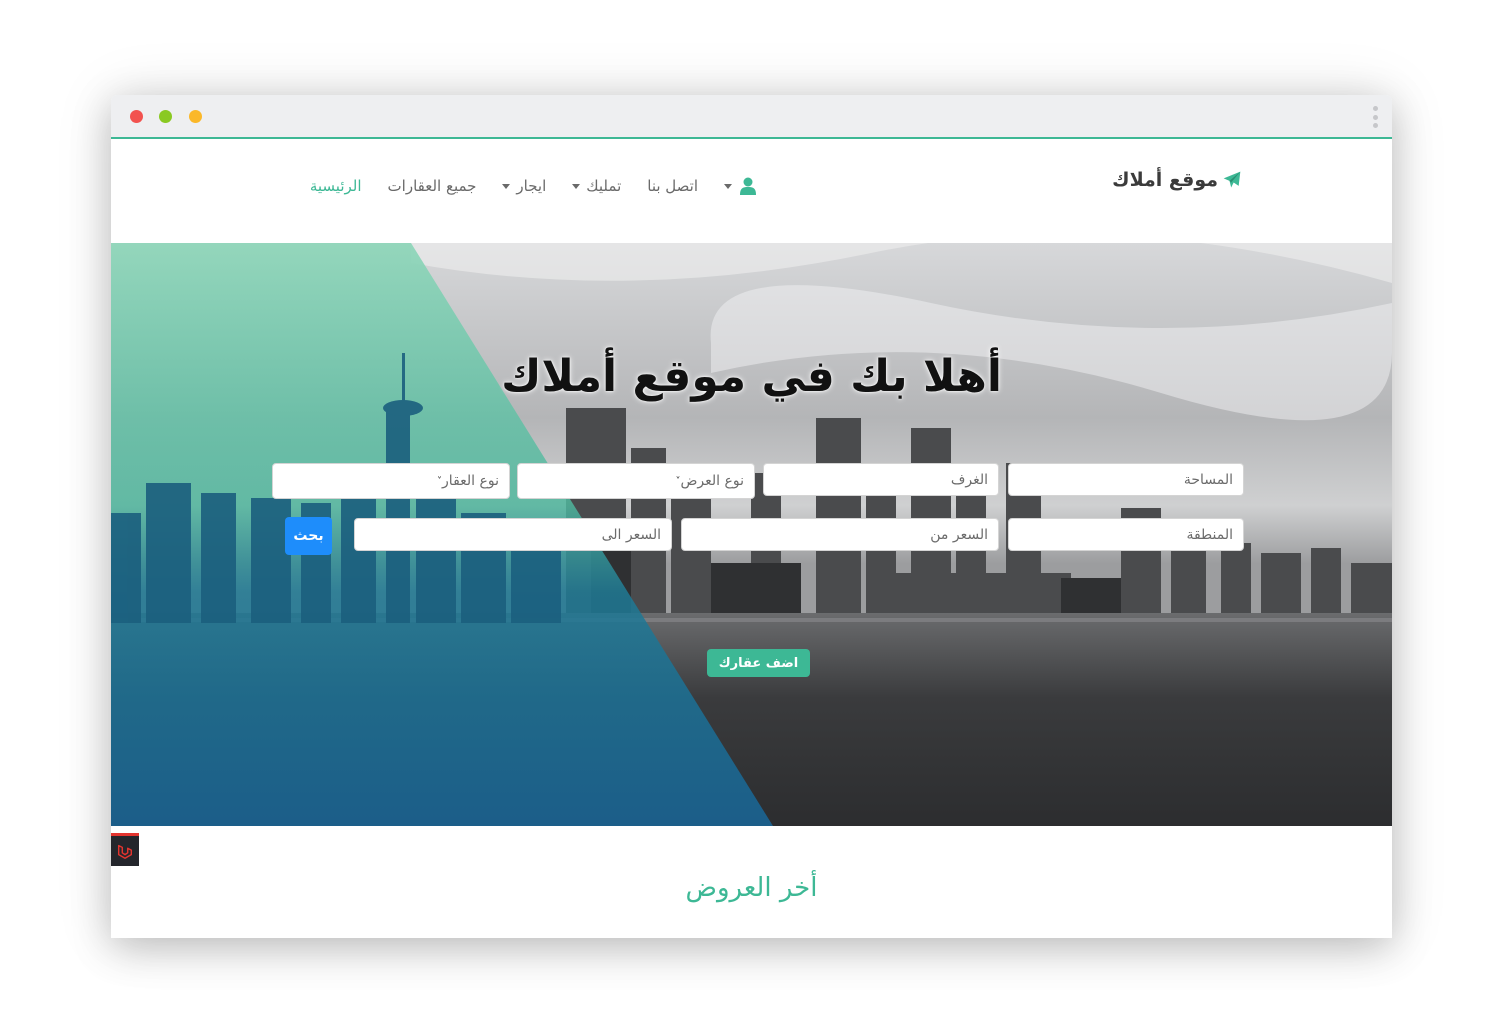 This screenshot has height=1018, width=1504. I want to click on brand-name: موقع أملاك, so click(1165, 180).